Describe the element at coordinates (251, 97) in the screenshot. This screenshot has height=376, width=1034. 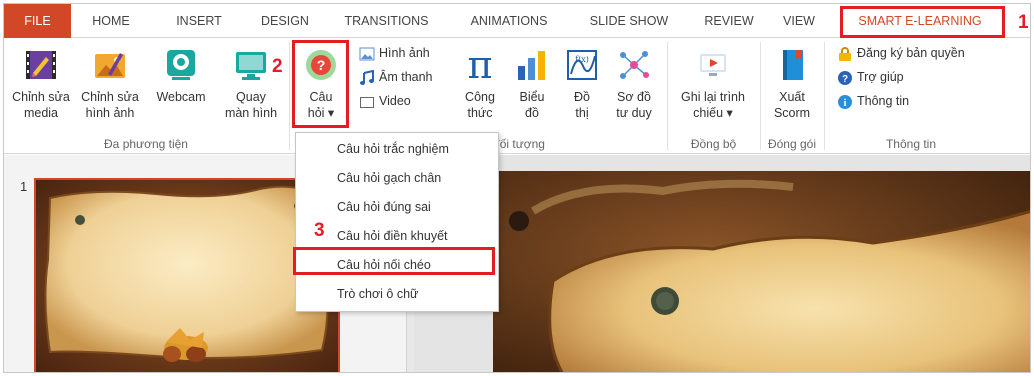
I see `screen-record-label-1: Quay` at that location.